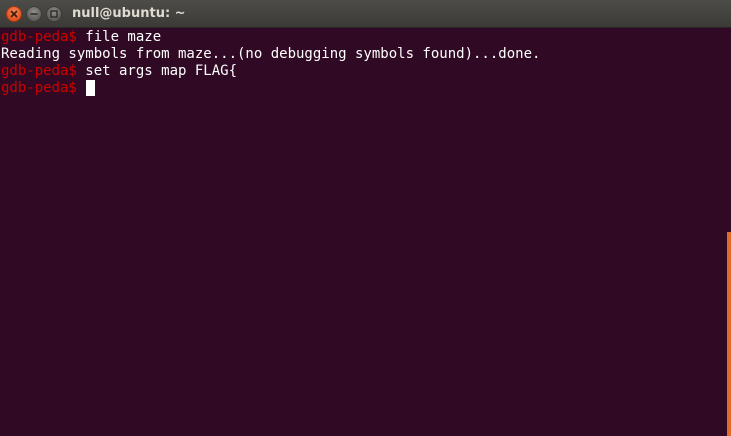 The image size is (731, 436). What do you see at coordinates (365, 14) in the screenshot?
I see `title-bar: null@ubuntu: ~` at bounding box center [365, 14].